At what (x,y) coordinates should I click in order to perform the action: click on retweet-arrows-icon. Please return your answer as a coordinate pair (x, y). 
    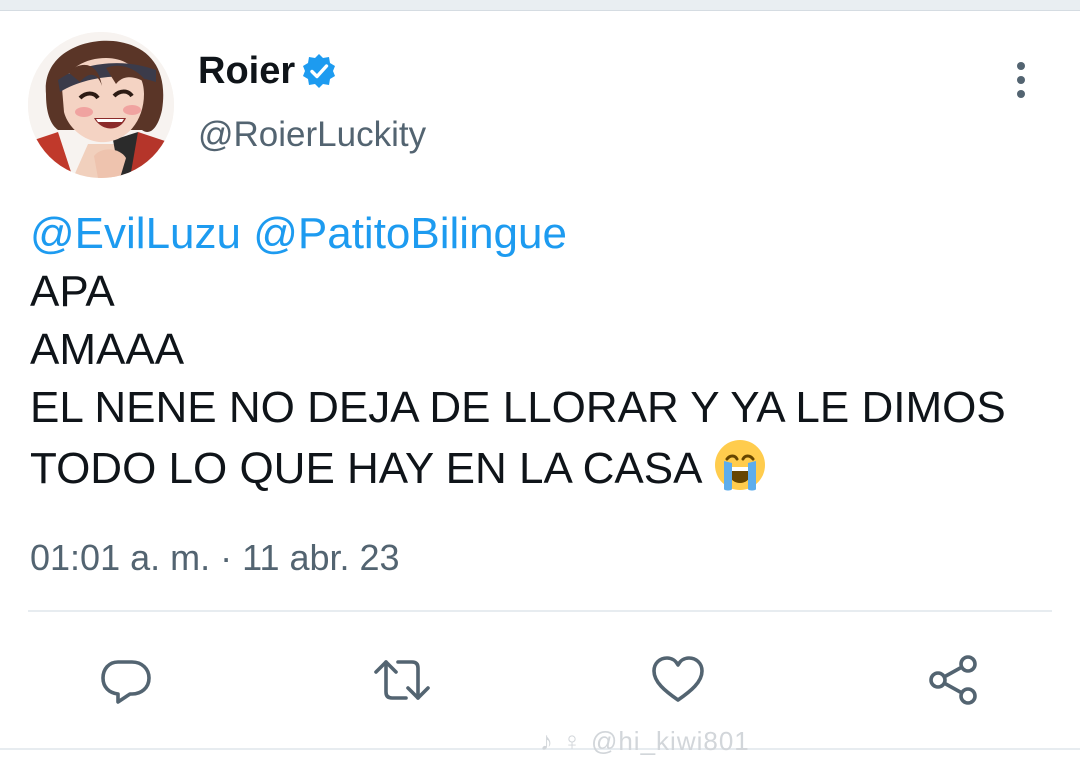
    Looking at the image, I should click on (402, 680).